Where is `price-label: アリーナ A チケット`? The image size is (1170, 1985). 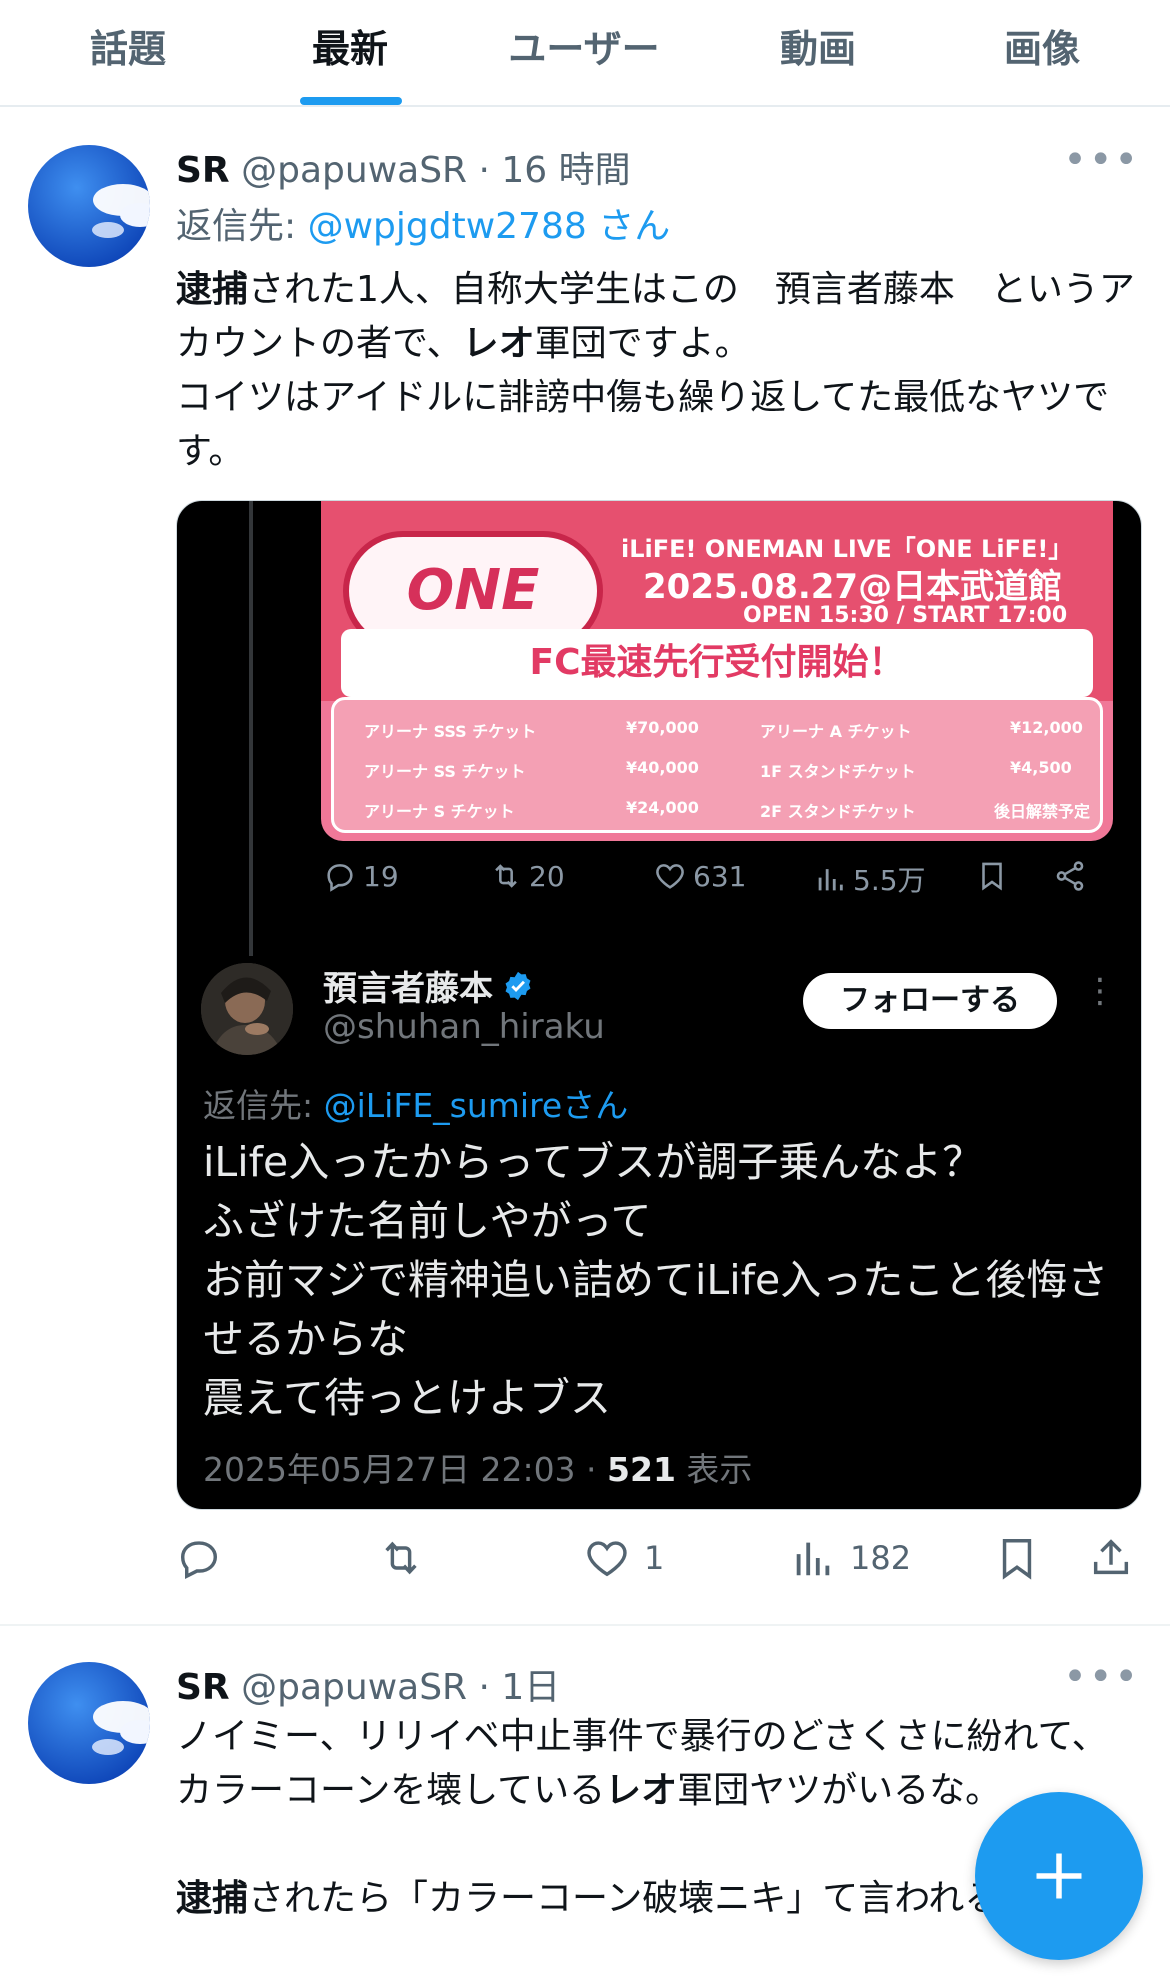 price-label: アリーナ A チケット is located at coordinates (836, 731).